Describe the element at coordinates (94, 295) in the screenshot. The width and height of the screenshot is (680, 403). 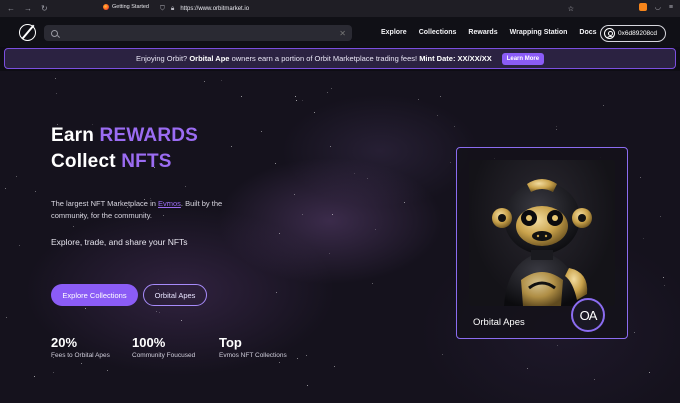
I see `explore-collections-button: Explore Collections` at that location.